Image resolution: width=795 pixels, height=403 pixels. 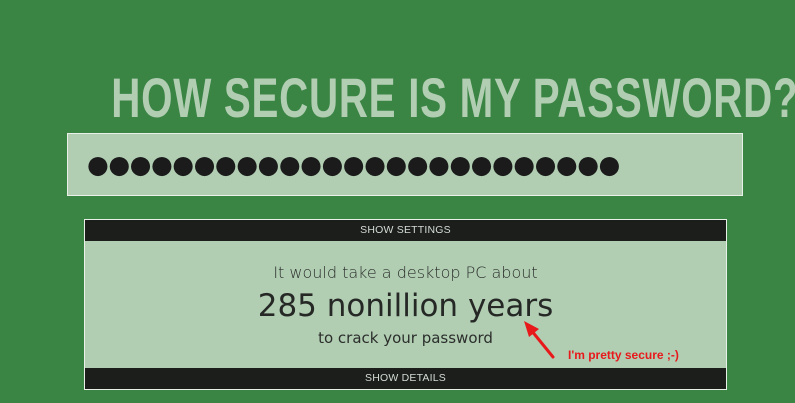 What do you see at coordinates (539, 340) in the screenshot?
I see `annotation-arrow-icon` at bounding box center [539, 340].